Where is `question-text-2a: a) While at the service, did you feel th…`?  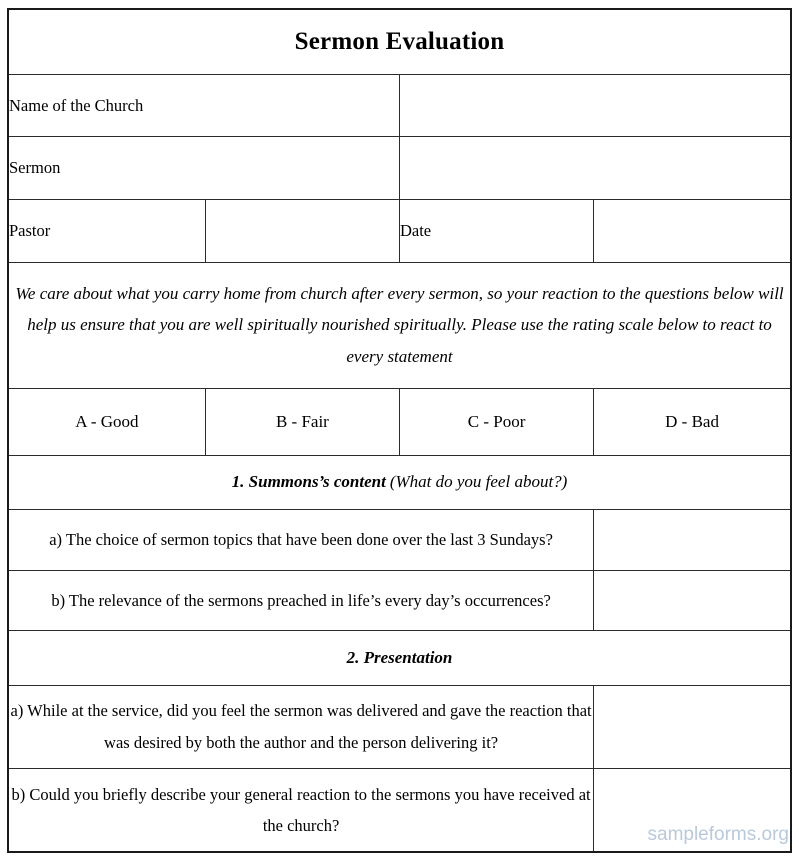 question-text-2a: a) While at the service, did you feel th… is located at coordinates (301, 726).